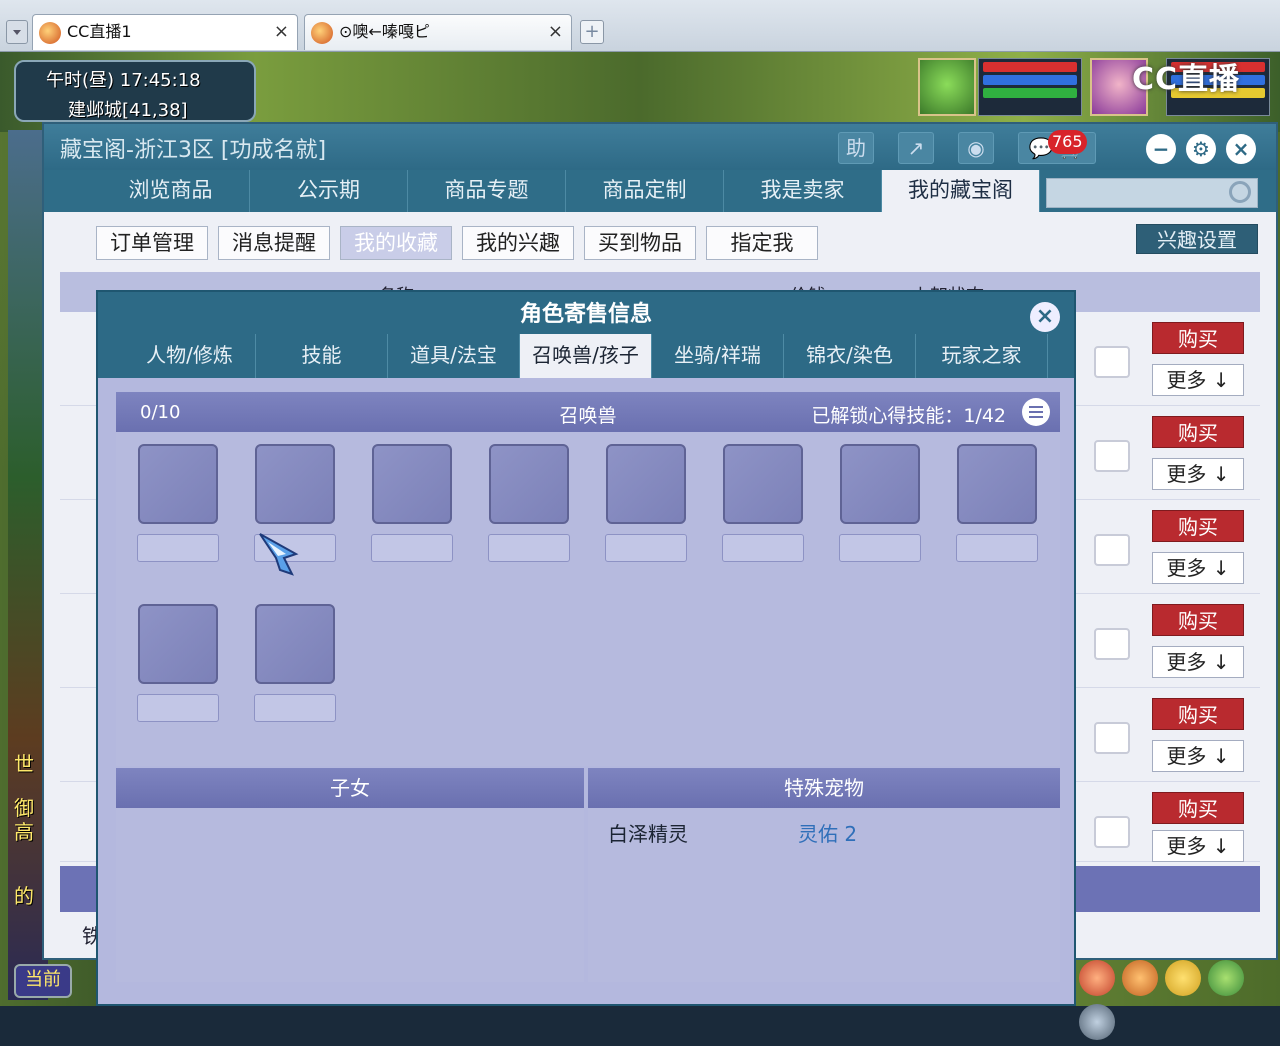 The width and height of the screenshot is (1280, 1046). Describe the element at coordinates (190, 356) in the screenshot. I see `popup-tab-character: 人物/修炼` at that location.